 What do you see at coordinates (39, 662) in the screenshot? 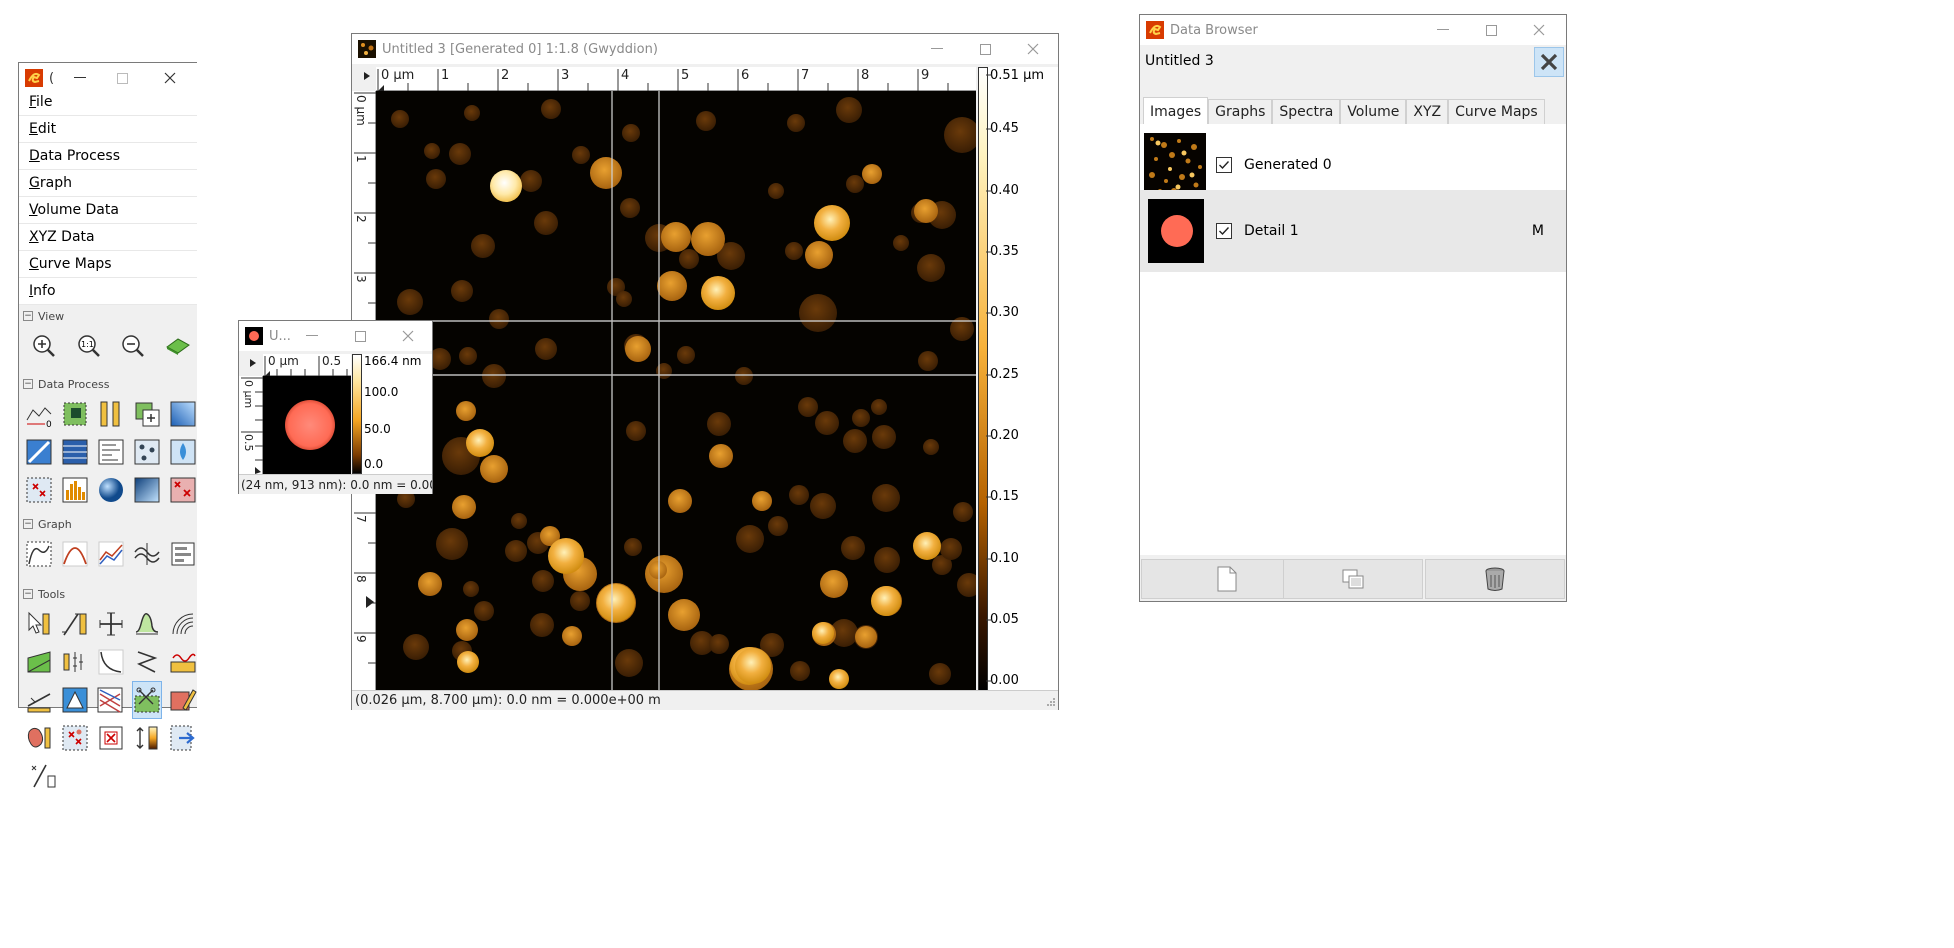
I see `roughness-tool-icon` at bounding box center [39, 662].